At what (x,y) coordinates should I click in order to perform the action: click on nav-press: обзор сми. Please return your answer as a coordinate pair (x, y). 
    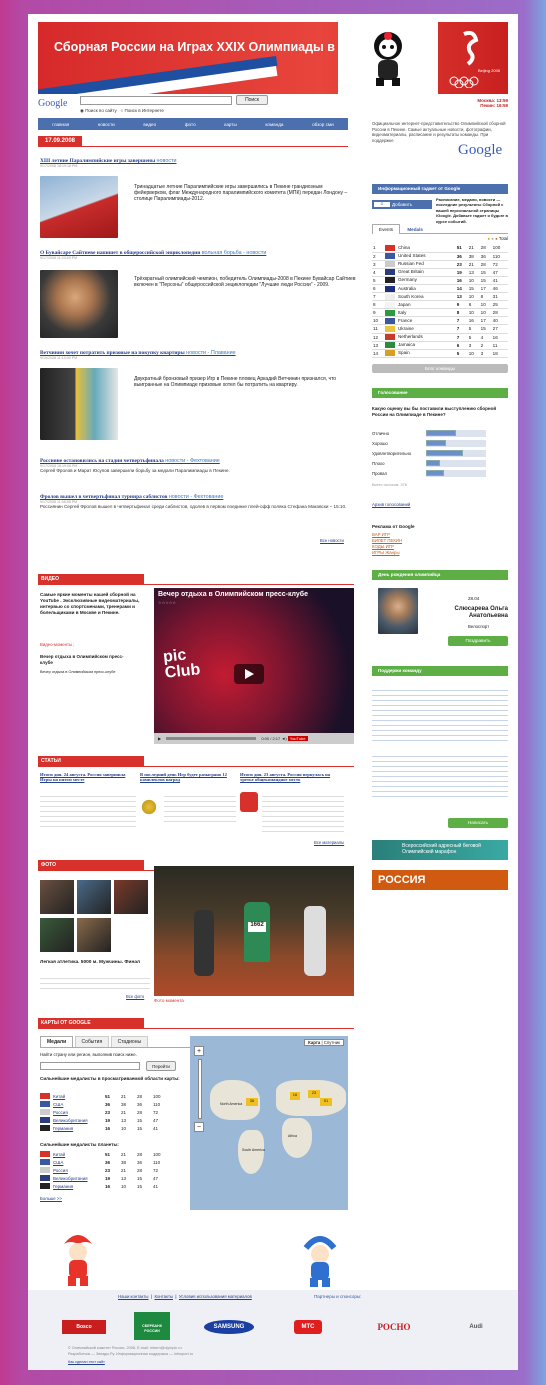
    Looking at the image, I should click on (323, 124).